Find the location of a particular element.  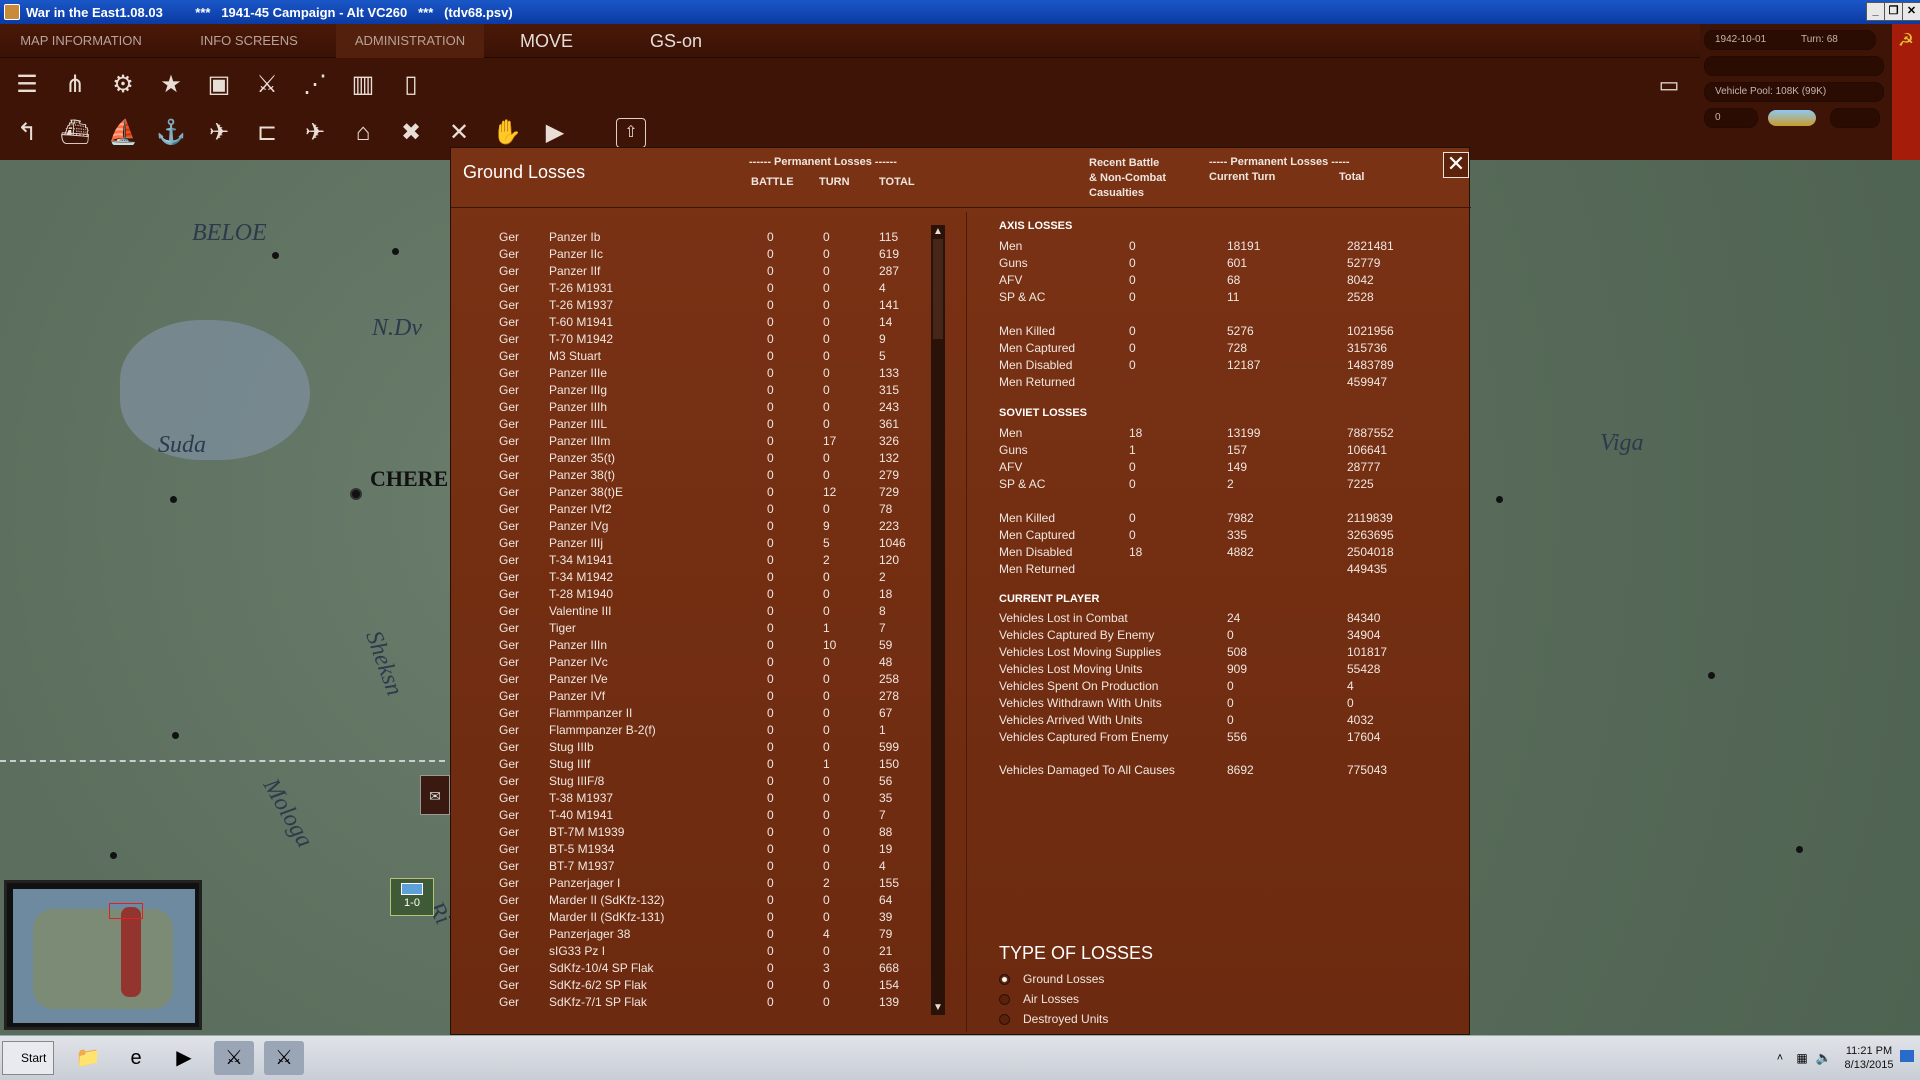

minimap is located at coordinates (103, 955).